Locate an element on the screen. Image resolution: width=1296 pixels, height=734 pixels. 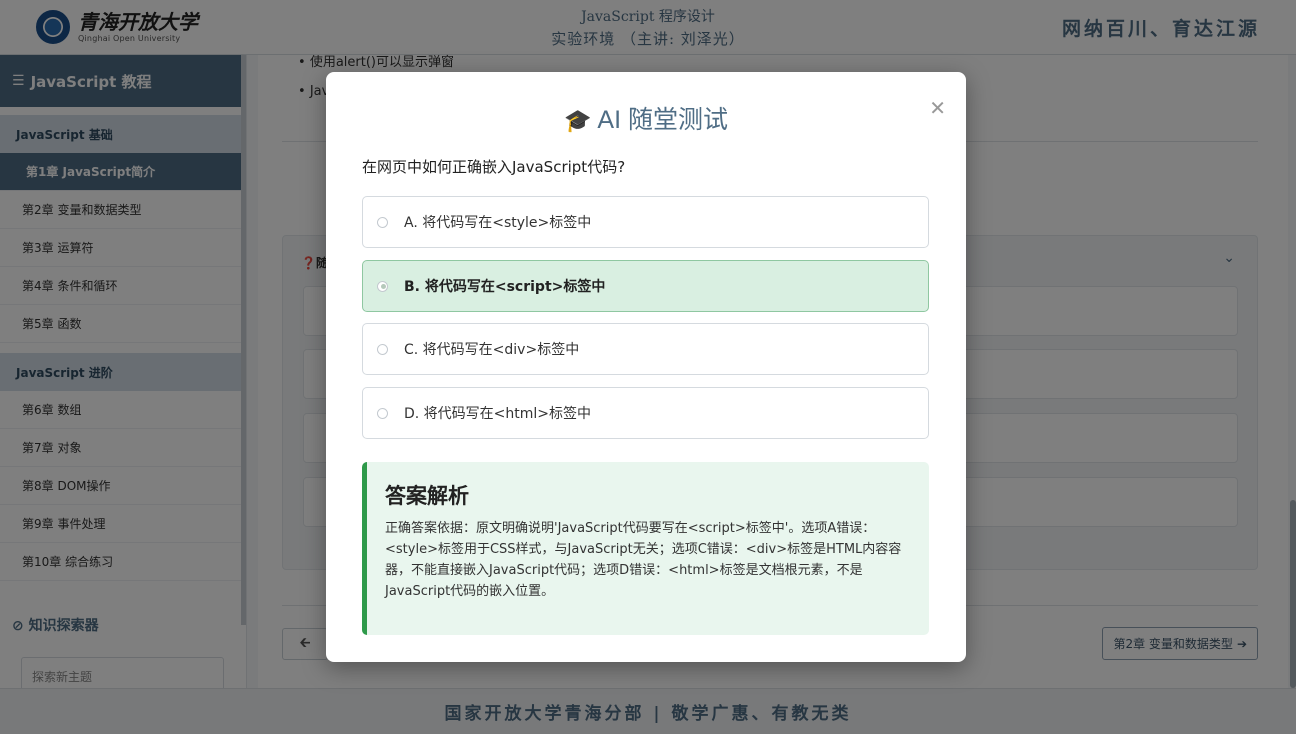
modal-title: 🎓 AI 随堂测试 is located at coordinates (646, 118).